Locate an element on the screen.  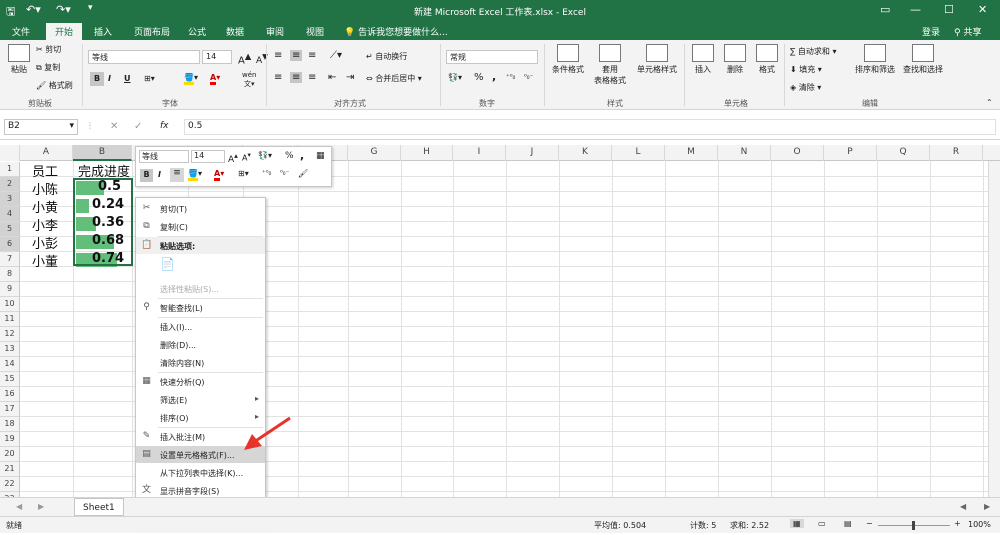
row-header: 19 is located at coordinates (10, 439).